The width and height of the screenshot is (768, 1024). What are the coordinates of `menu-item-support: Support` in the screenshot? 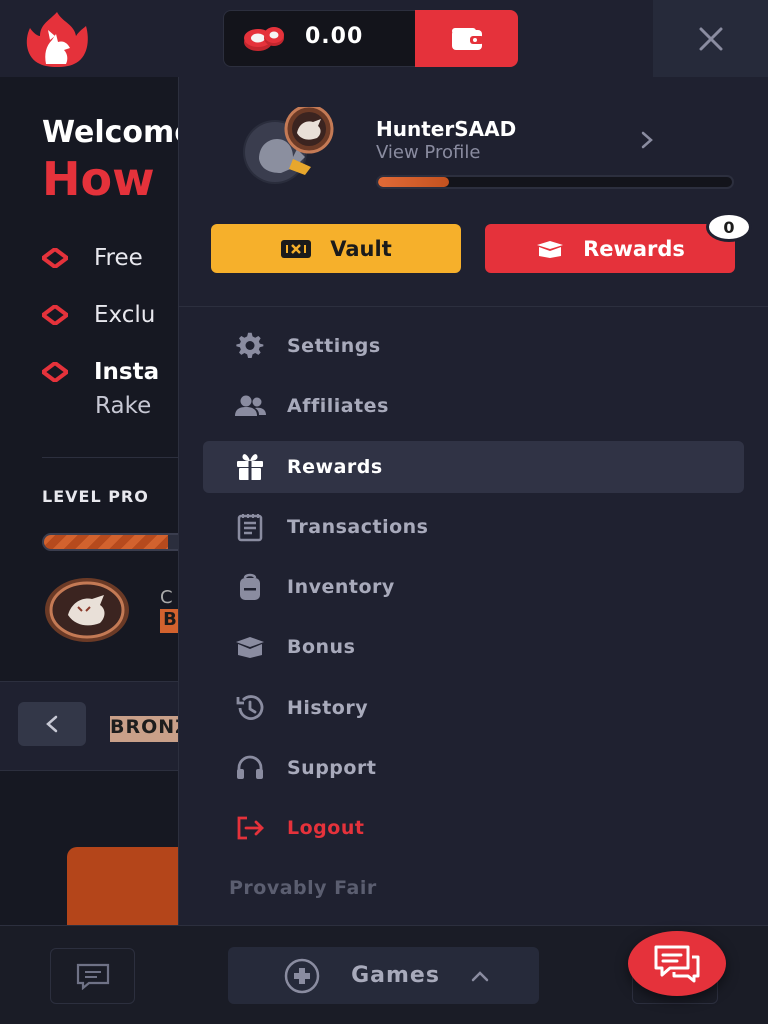 It's located at (473, 768).